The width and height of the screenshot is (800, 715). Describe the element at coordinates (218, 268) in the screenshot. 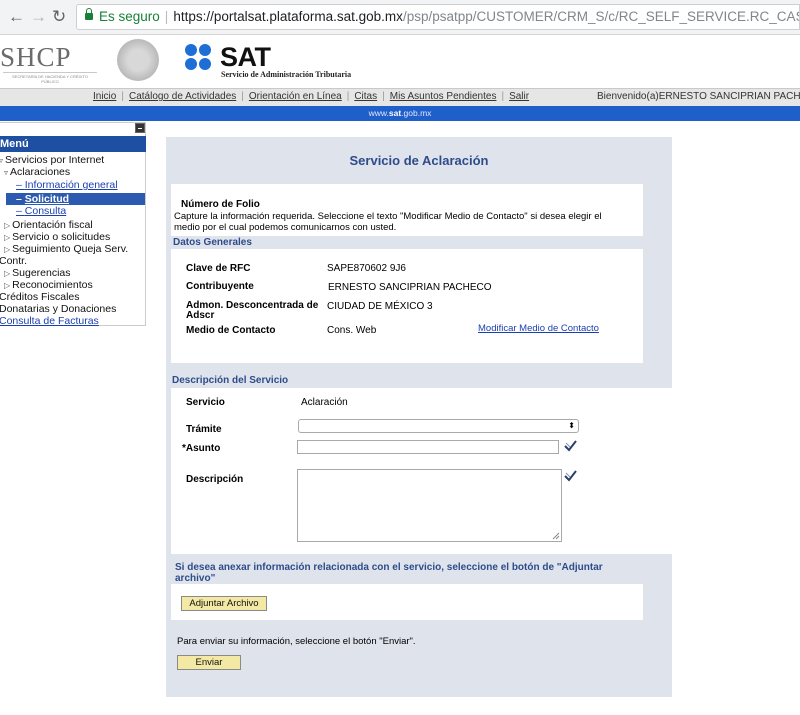

I see `rfc-label: Clave de RFC` at that location.